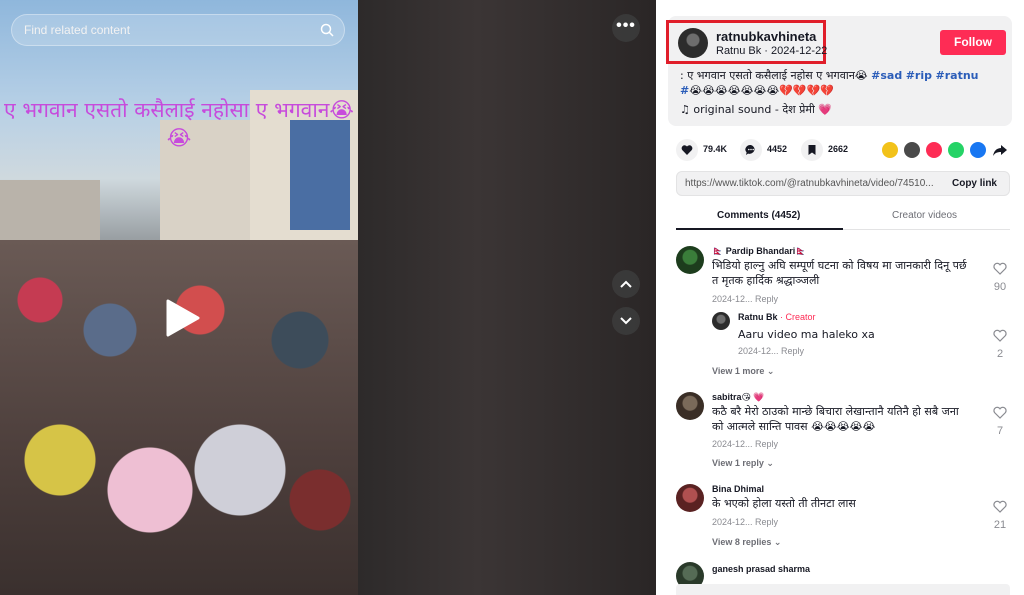 This screenshot has width=1024, height=595. Describe the element at coordinates (784, 503) in the screenshot. I see `comment-text: के भएको होला यस्तो ती तीनटा लास` at that location.